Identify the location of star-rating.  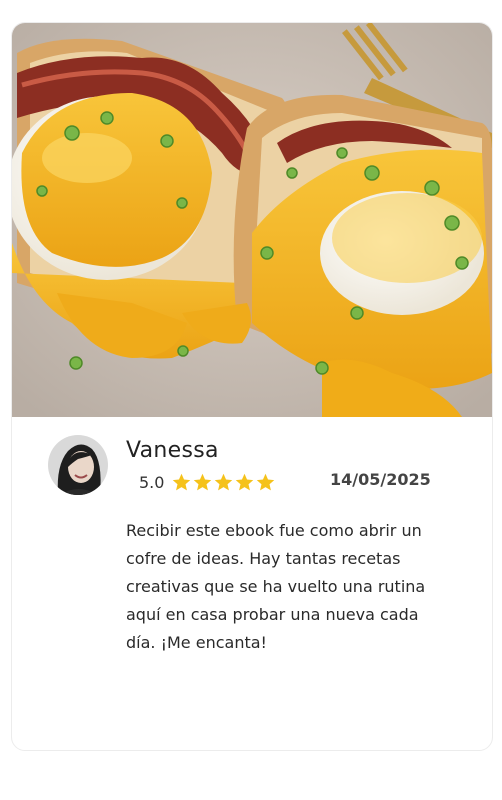
(223, 482).